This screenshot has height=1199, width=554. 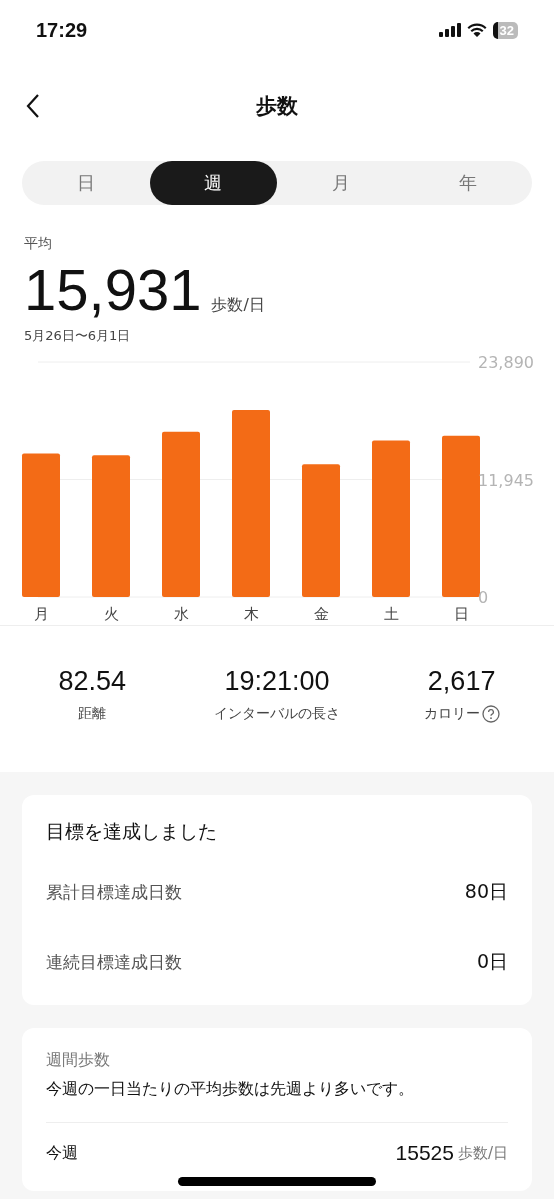 I want to click on axis-day-label: 金, so click(x=321, y=614).